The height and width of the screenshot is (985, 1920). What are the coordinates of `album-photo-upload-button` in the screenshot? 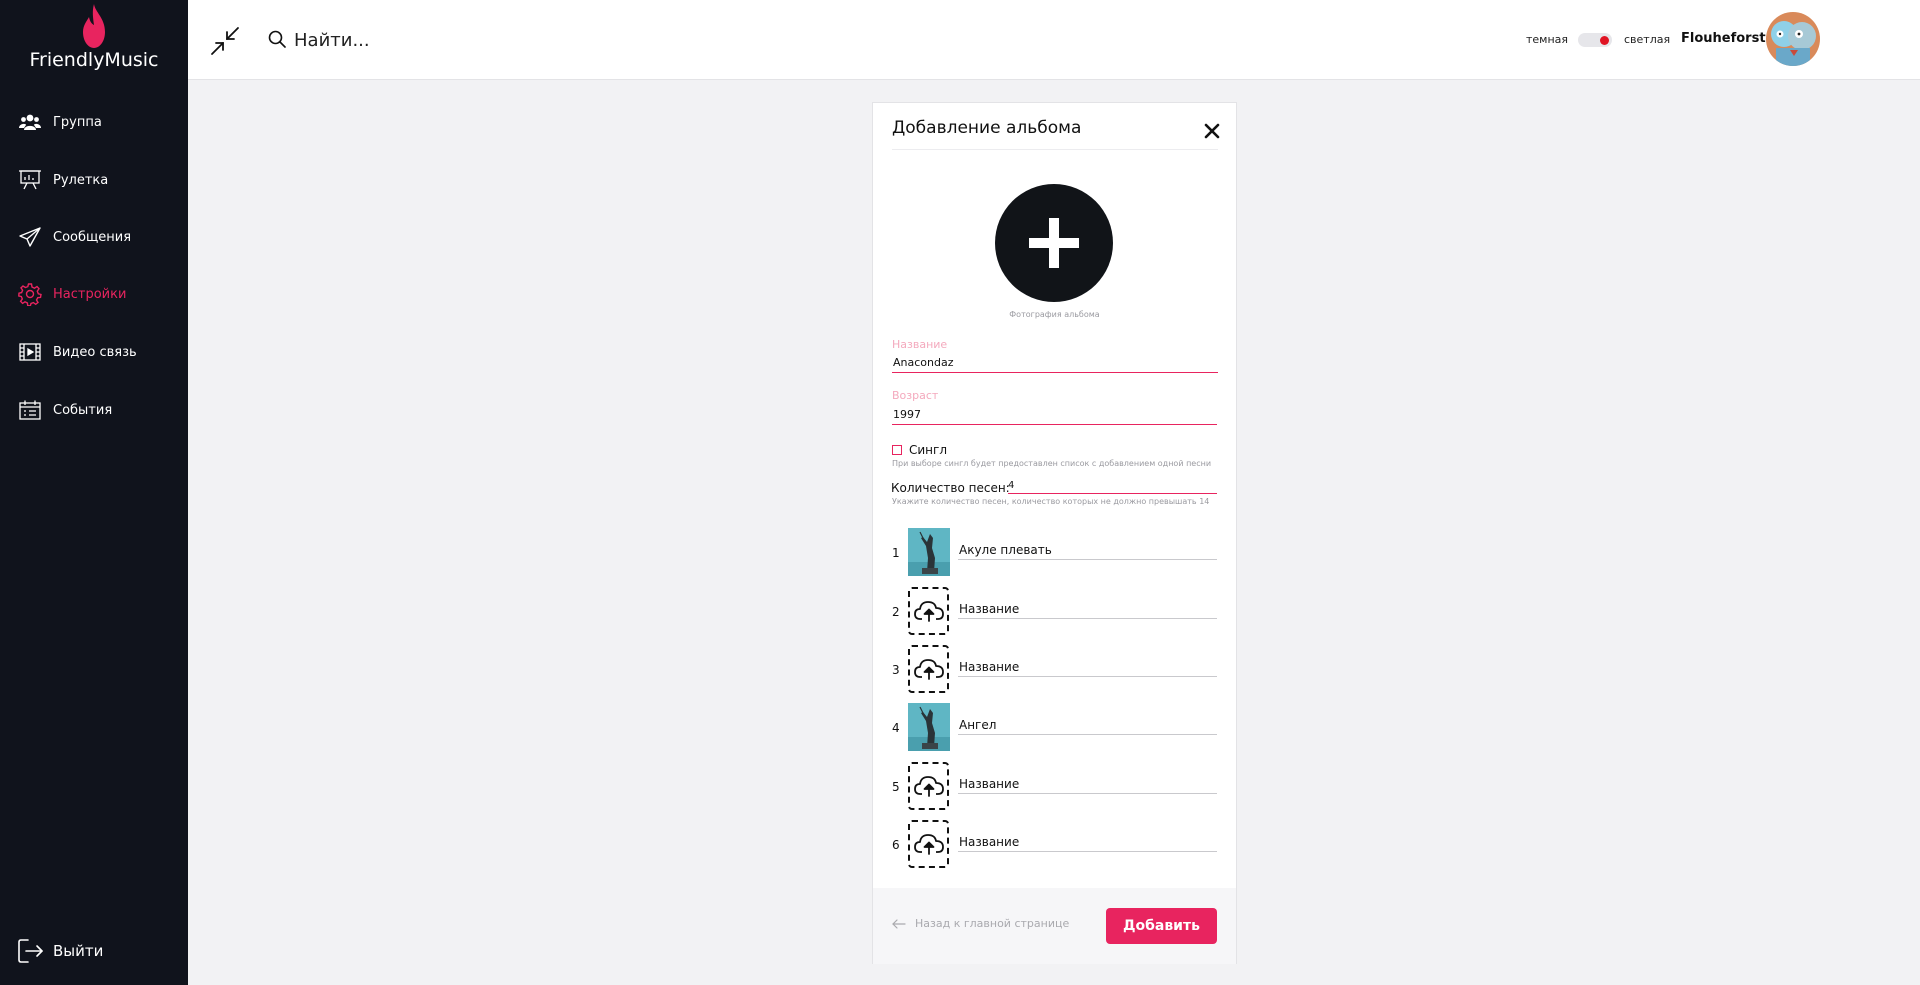 It's located at (1054, 243).